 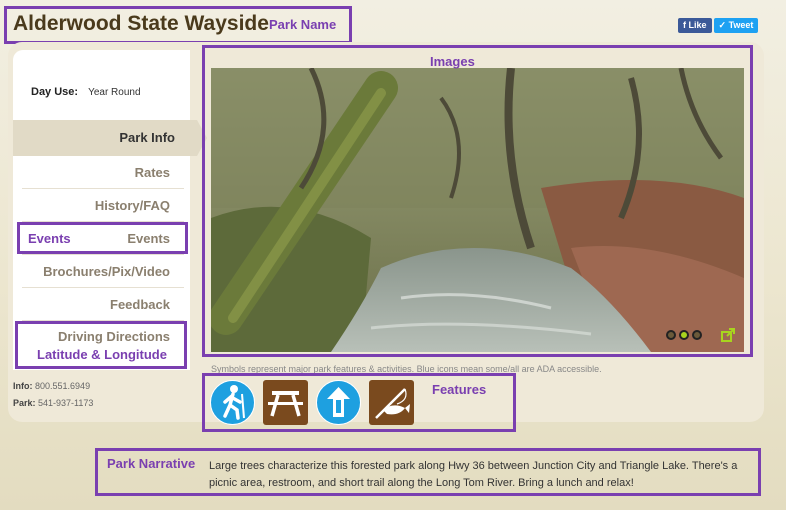 I want to click on park-name-annotation-label: Park Name, so click(x=303, y=24).